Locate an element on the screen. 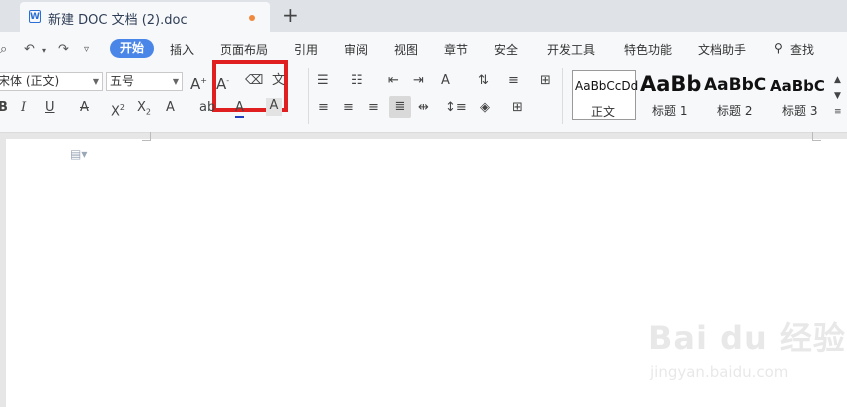  style-label: 正文 is located at coordinates (603, 112).